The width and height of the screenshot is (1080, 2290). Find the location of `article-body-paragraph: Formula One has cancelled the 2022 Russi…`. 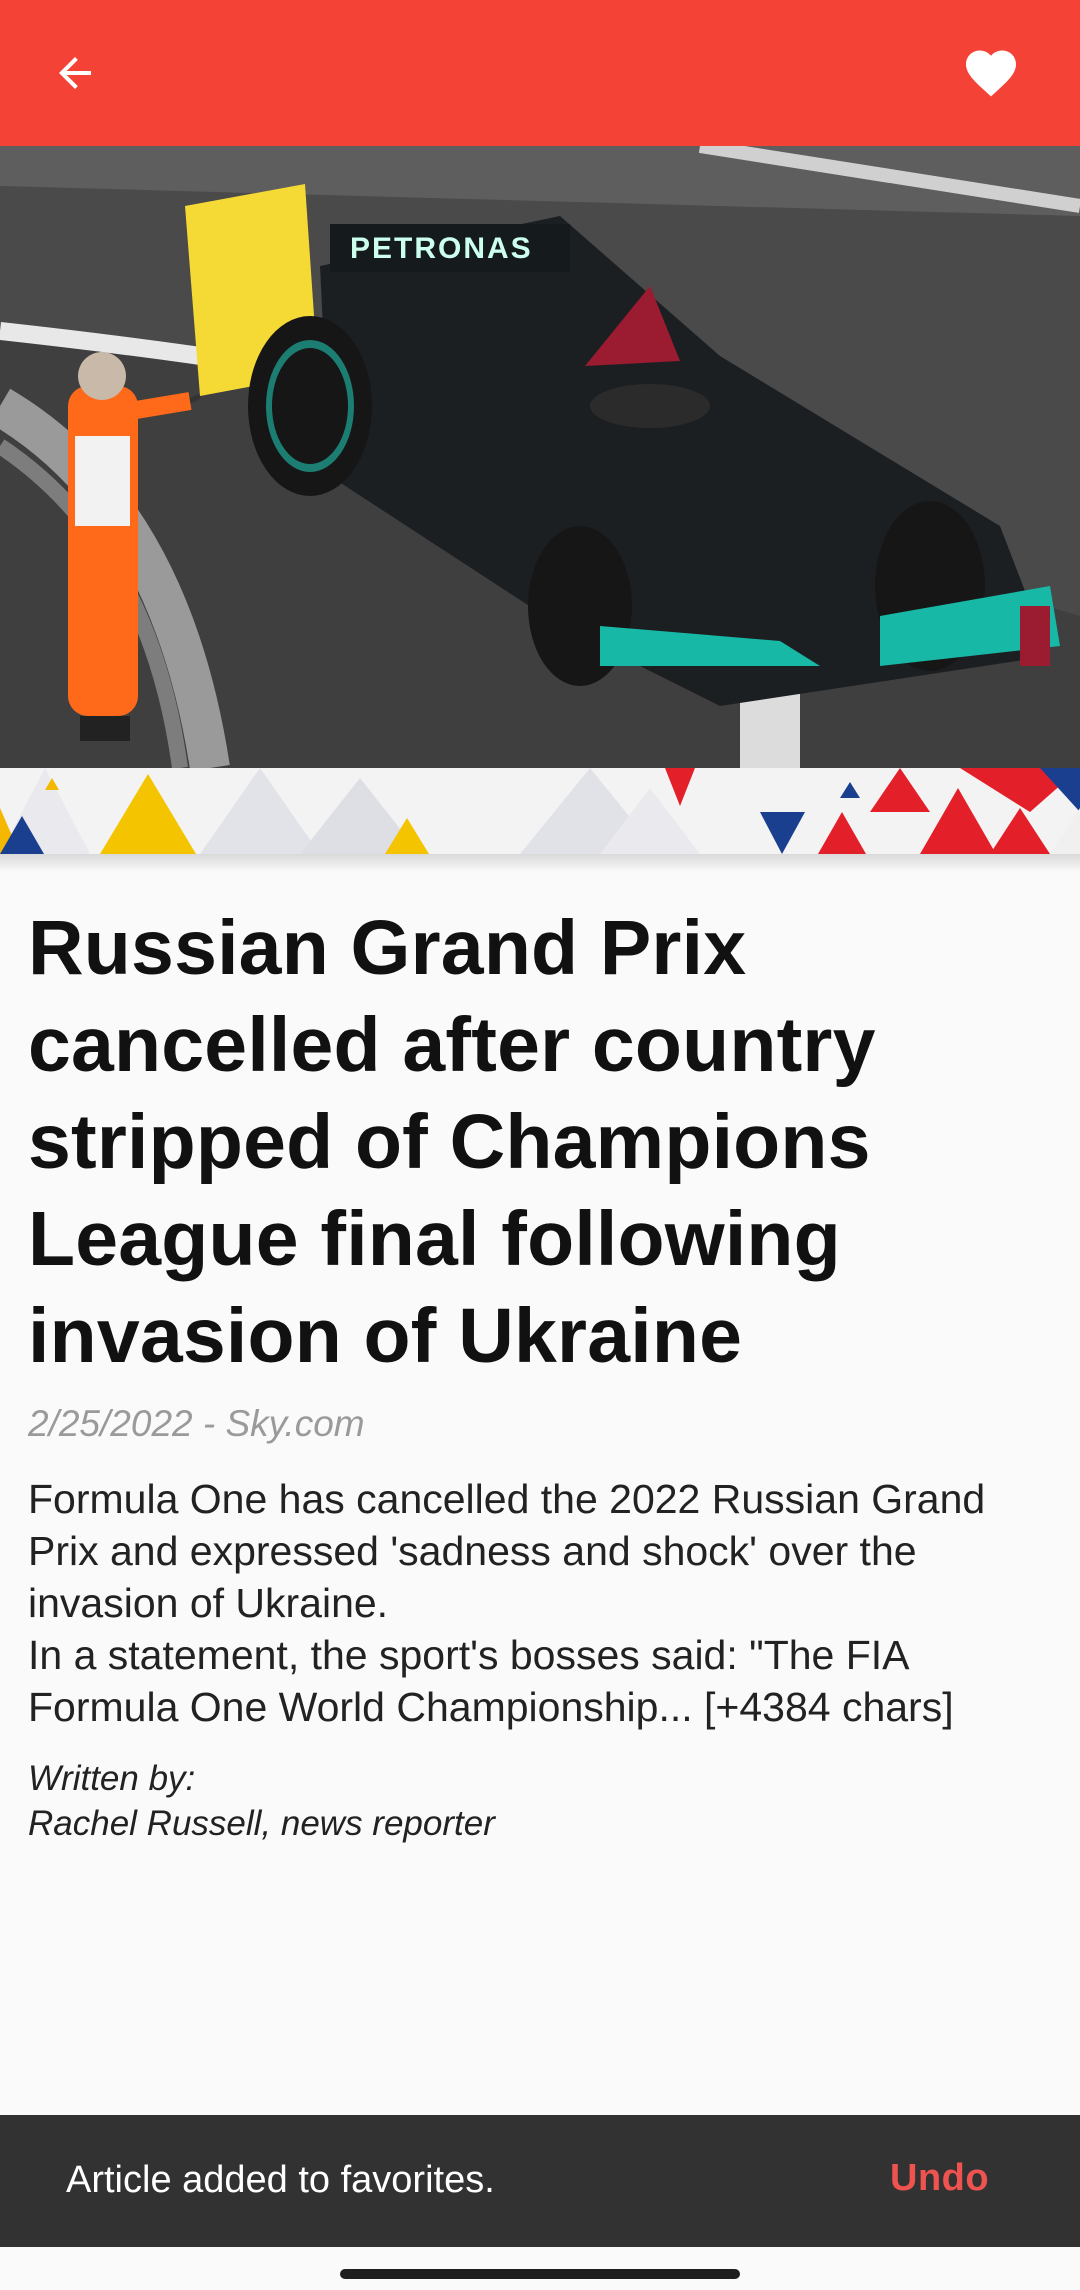

article-body-paragraph: Formula One has cancelled the 2022 Russi… is located at coordinates (507, 1551).